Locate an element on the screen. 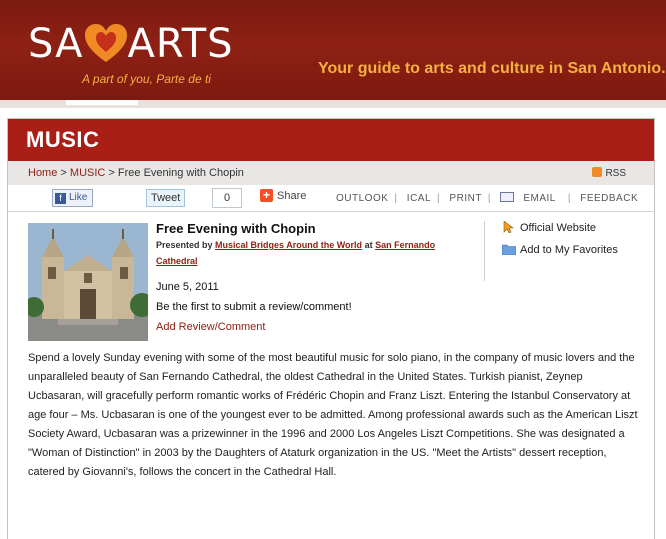  breadcrumb-current: Free Evening with Chopin is located at coordinates (180, 173).